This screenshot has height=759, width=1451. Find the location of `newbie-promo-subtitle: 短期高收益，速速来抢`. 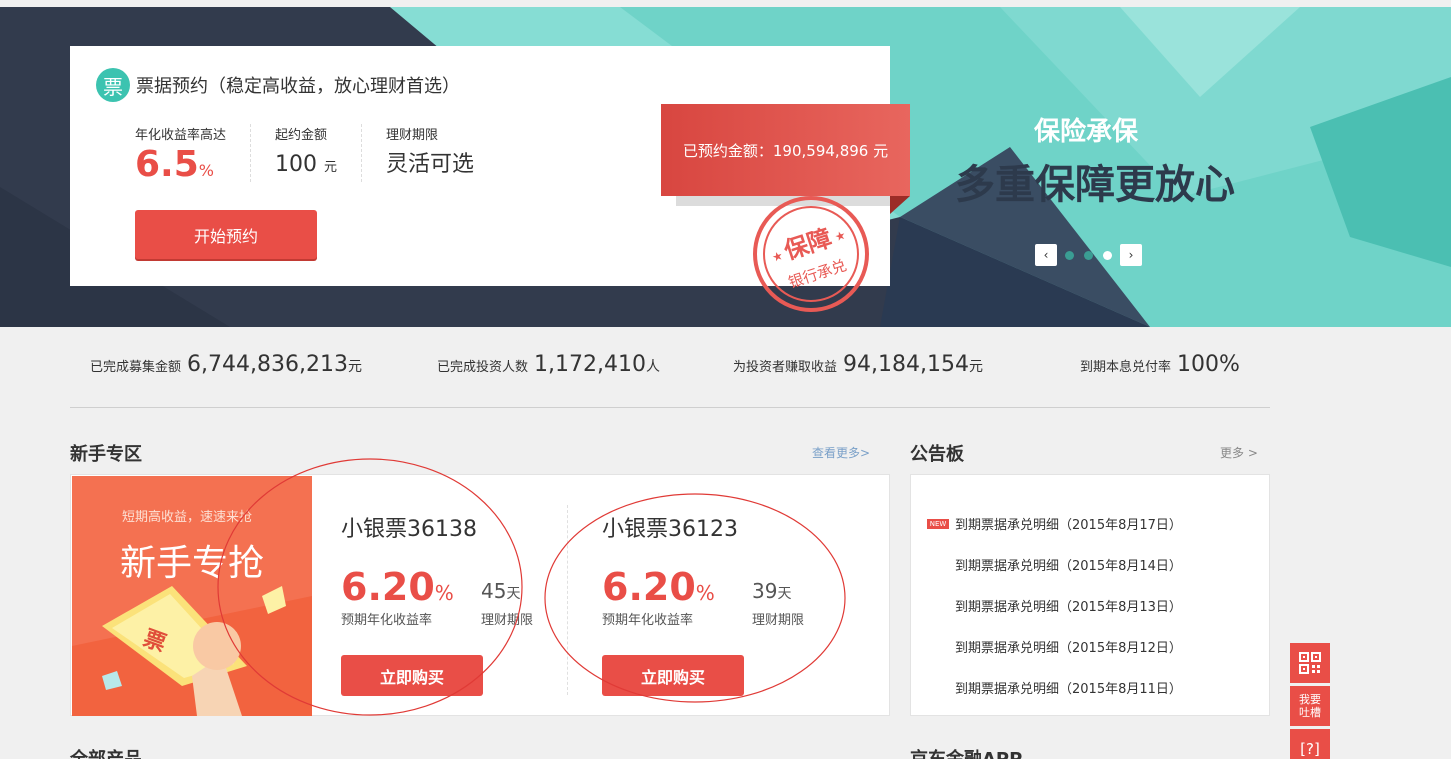

newbie-promo-subtitle: 短期高收益，速速来抢 is located at coordinates (187, 517).